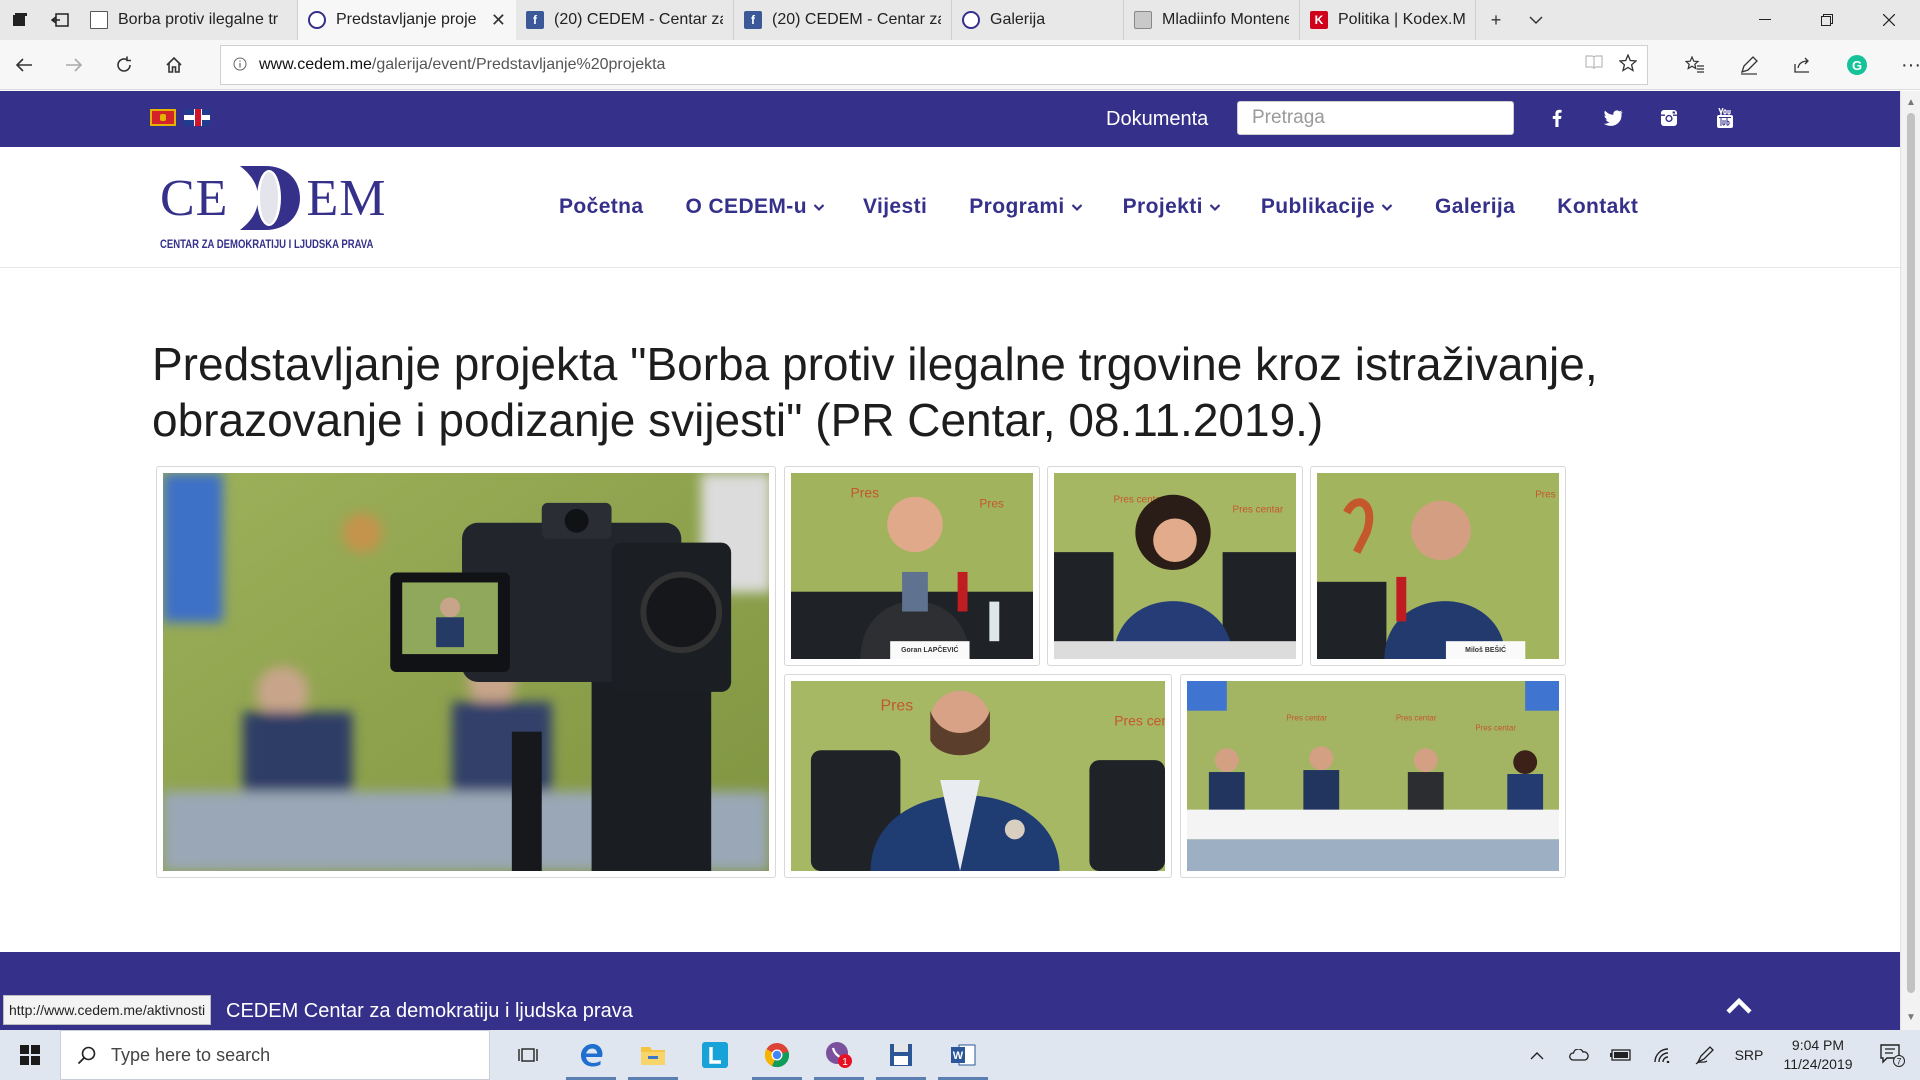 The image size is (1920, 1080). What do you see at coordinates (638, 19) in the screenshot?
I see `tab-title: (20) CEDEM - Centar za` at bounding box center [638, 19].